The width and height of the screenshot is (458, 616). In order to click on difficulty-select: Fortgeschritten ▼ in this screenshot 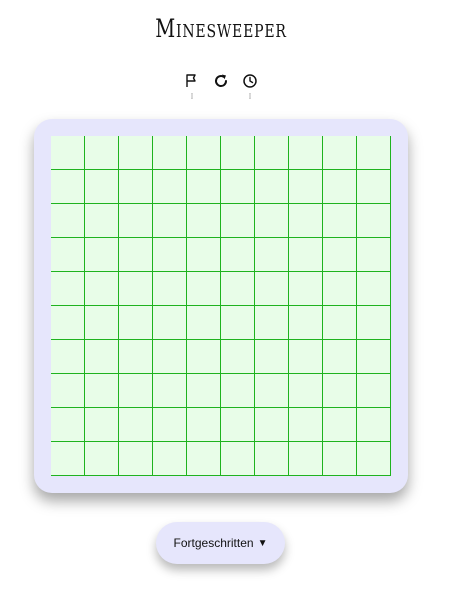, I will do `click(220, 543)`.